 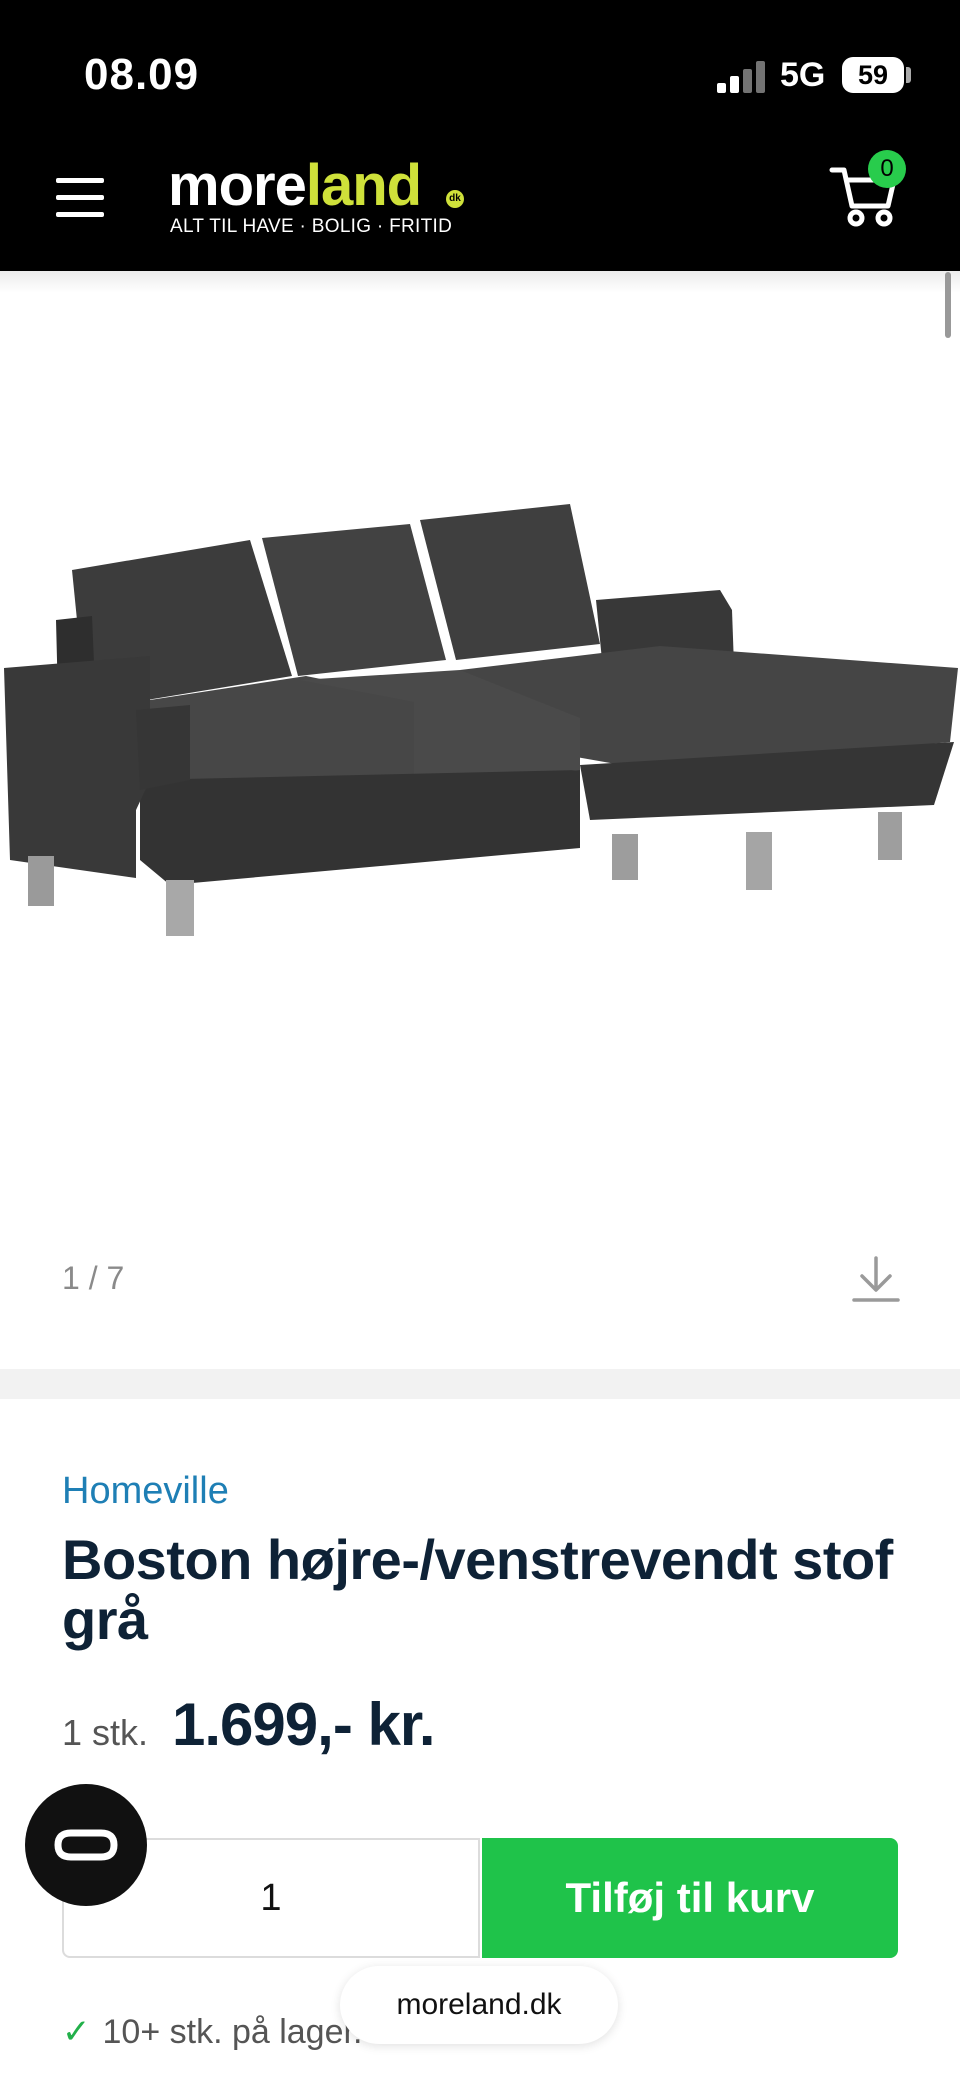 I want to click on chat-button, so click(x=86, y=1845).